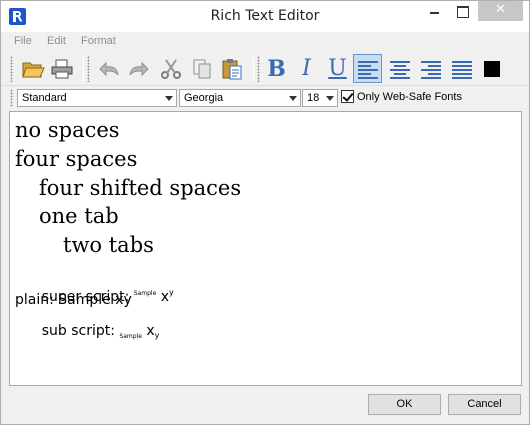  I want to click on websafe-fonts-label: Only Web-Safe Fonts, so click(409, 97).